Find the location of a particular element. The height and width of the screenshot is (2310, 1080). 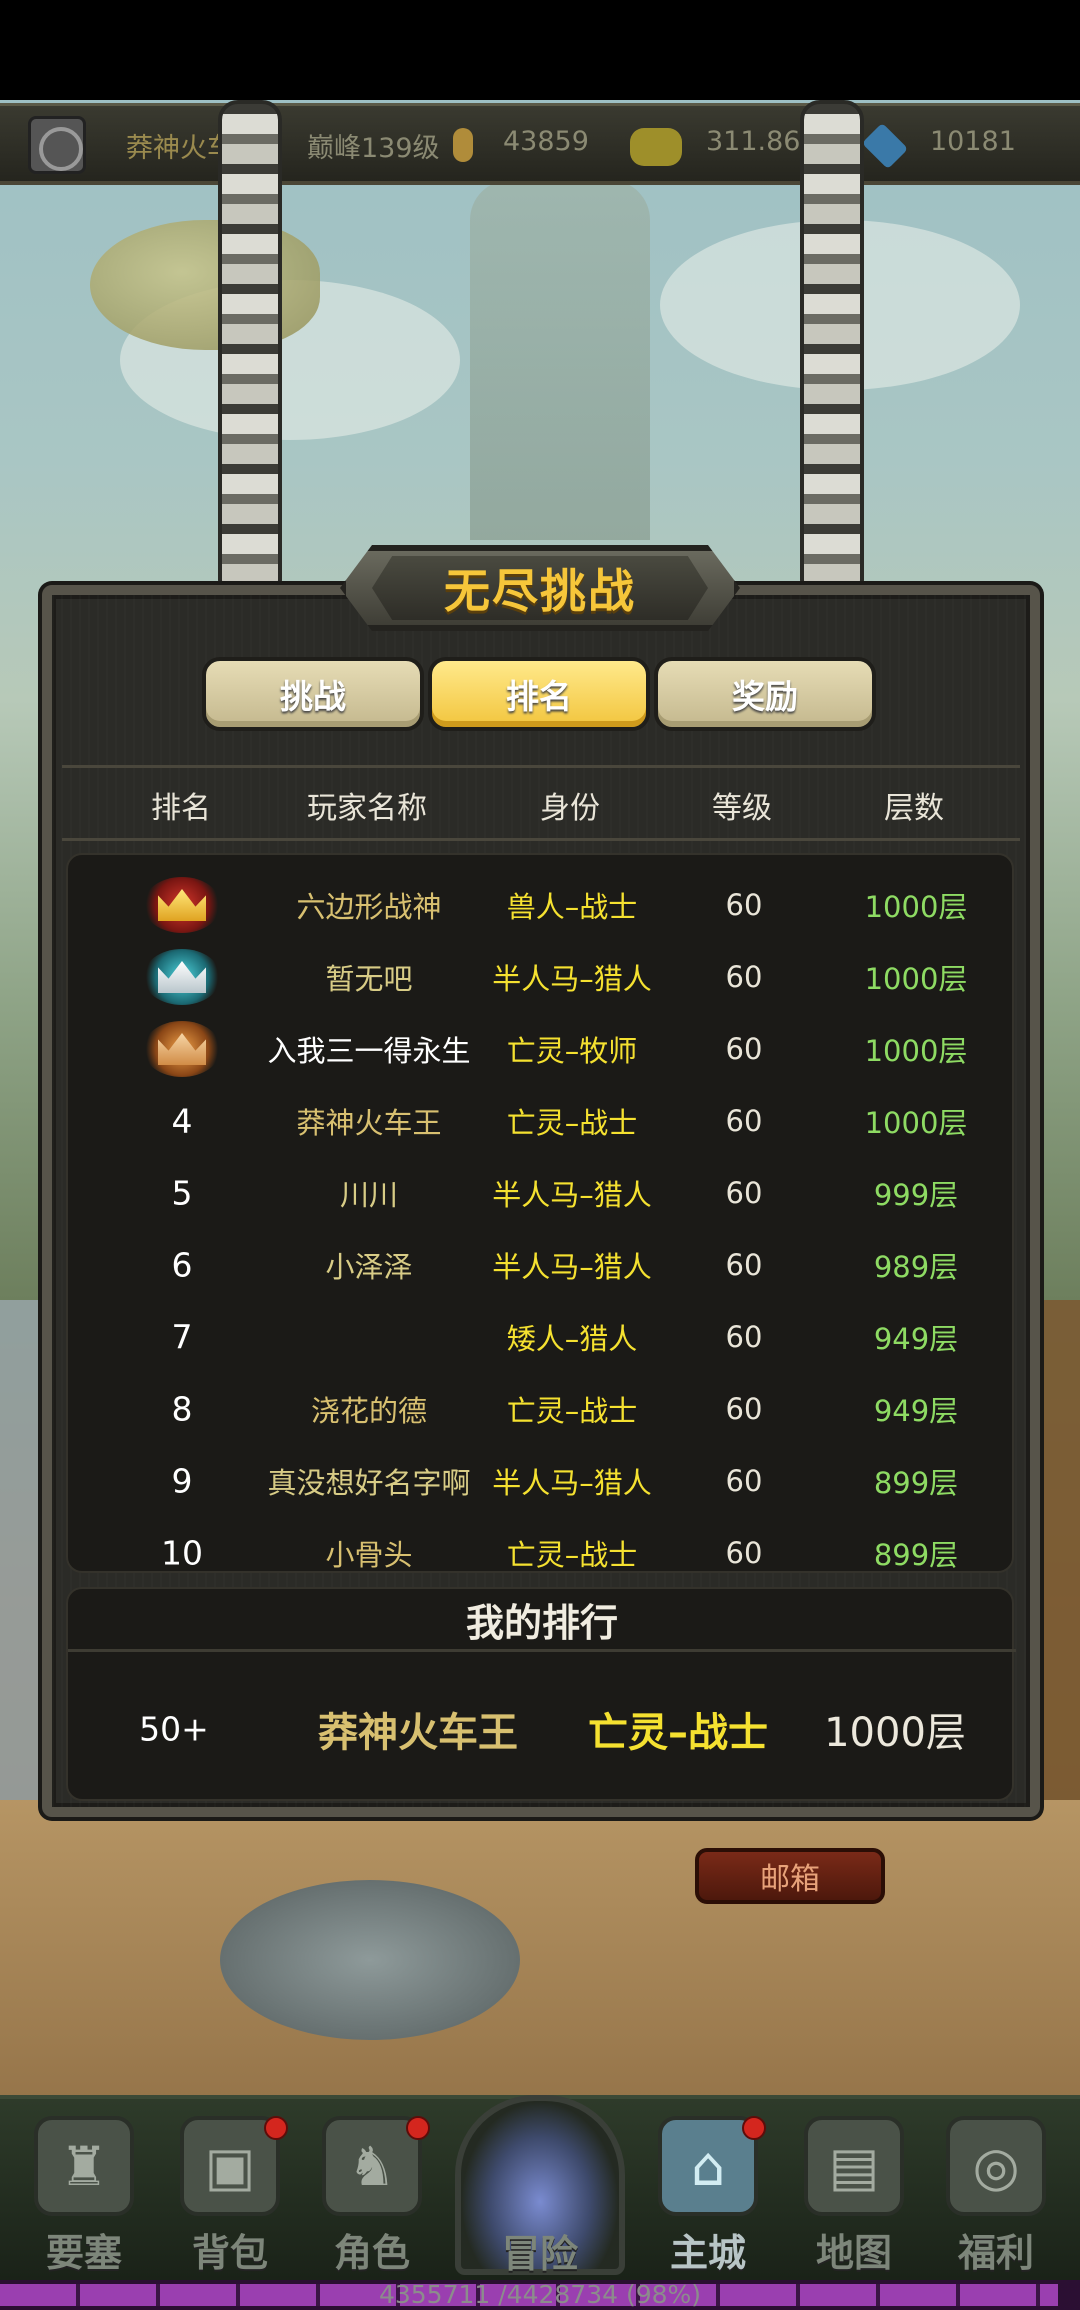

player-identity: 矮人–猎人 is located at coordinates (572, 1339).